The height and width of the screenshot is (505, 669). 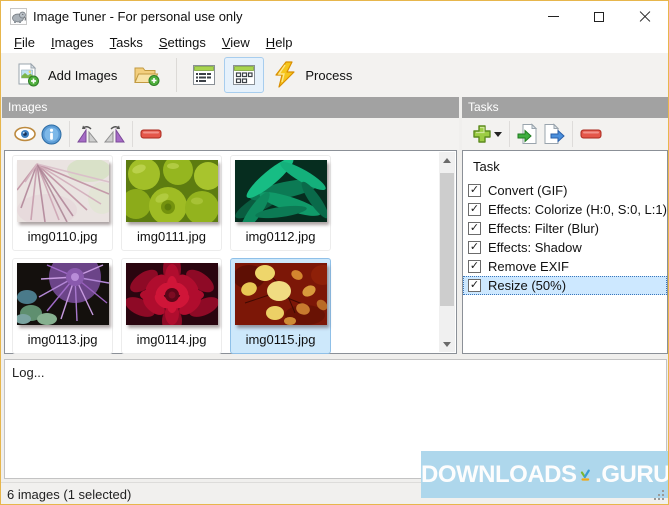 What do you see at coordinates (177, 75) in the screenshot?
I see `toolbar-separator` at bounding box center [177, 75].